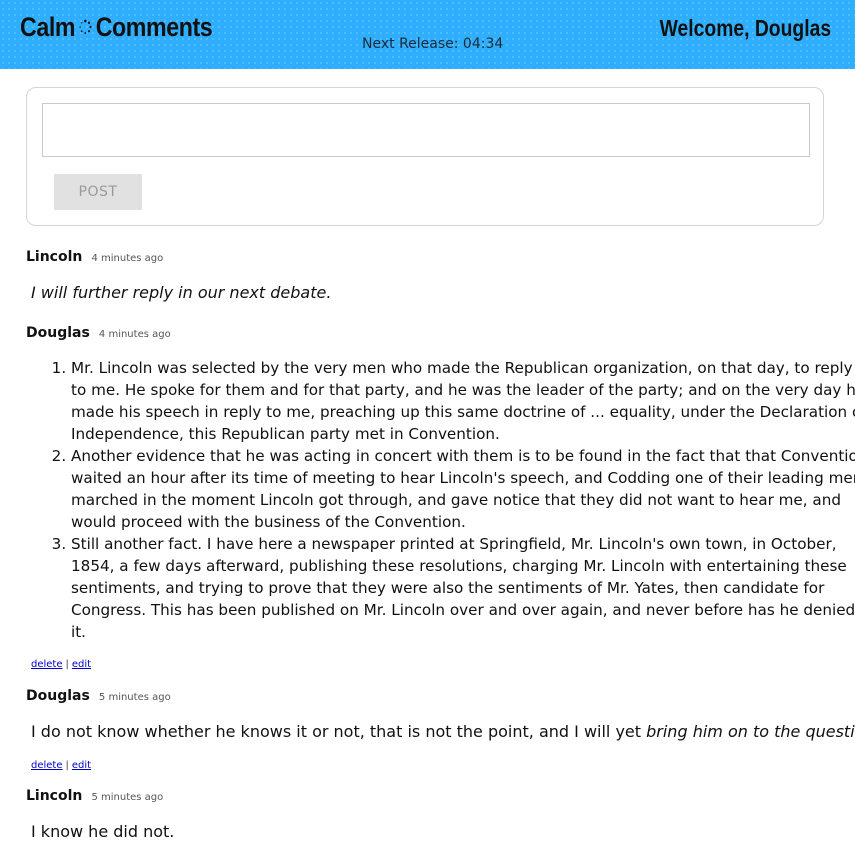 Image resolution: width=855 pixels, height=854 pixels. I want to click on comment-input, so click(426, 130).